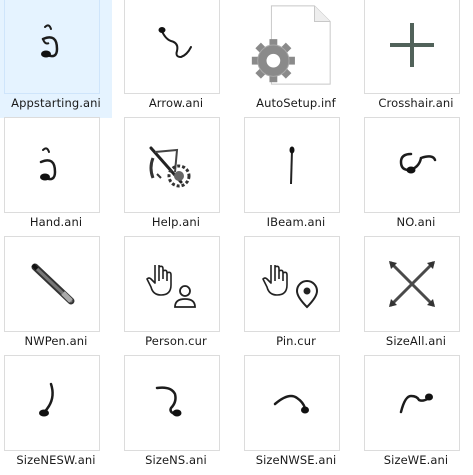  I want to click on file-item-sizens: SizeNS.ani, so click(176, 415).